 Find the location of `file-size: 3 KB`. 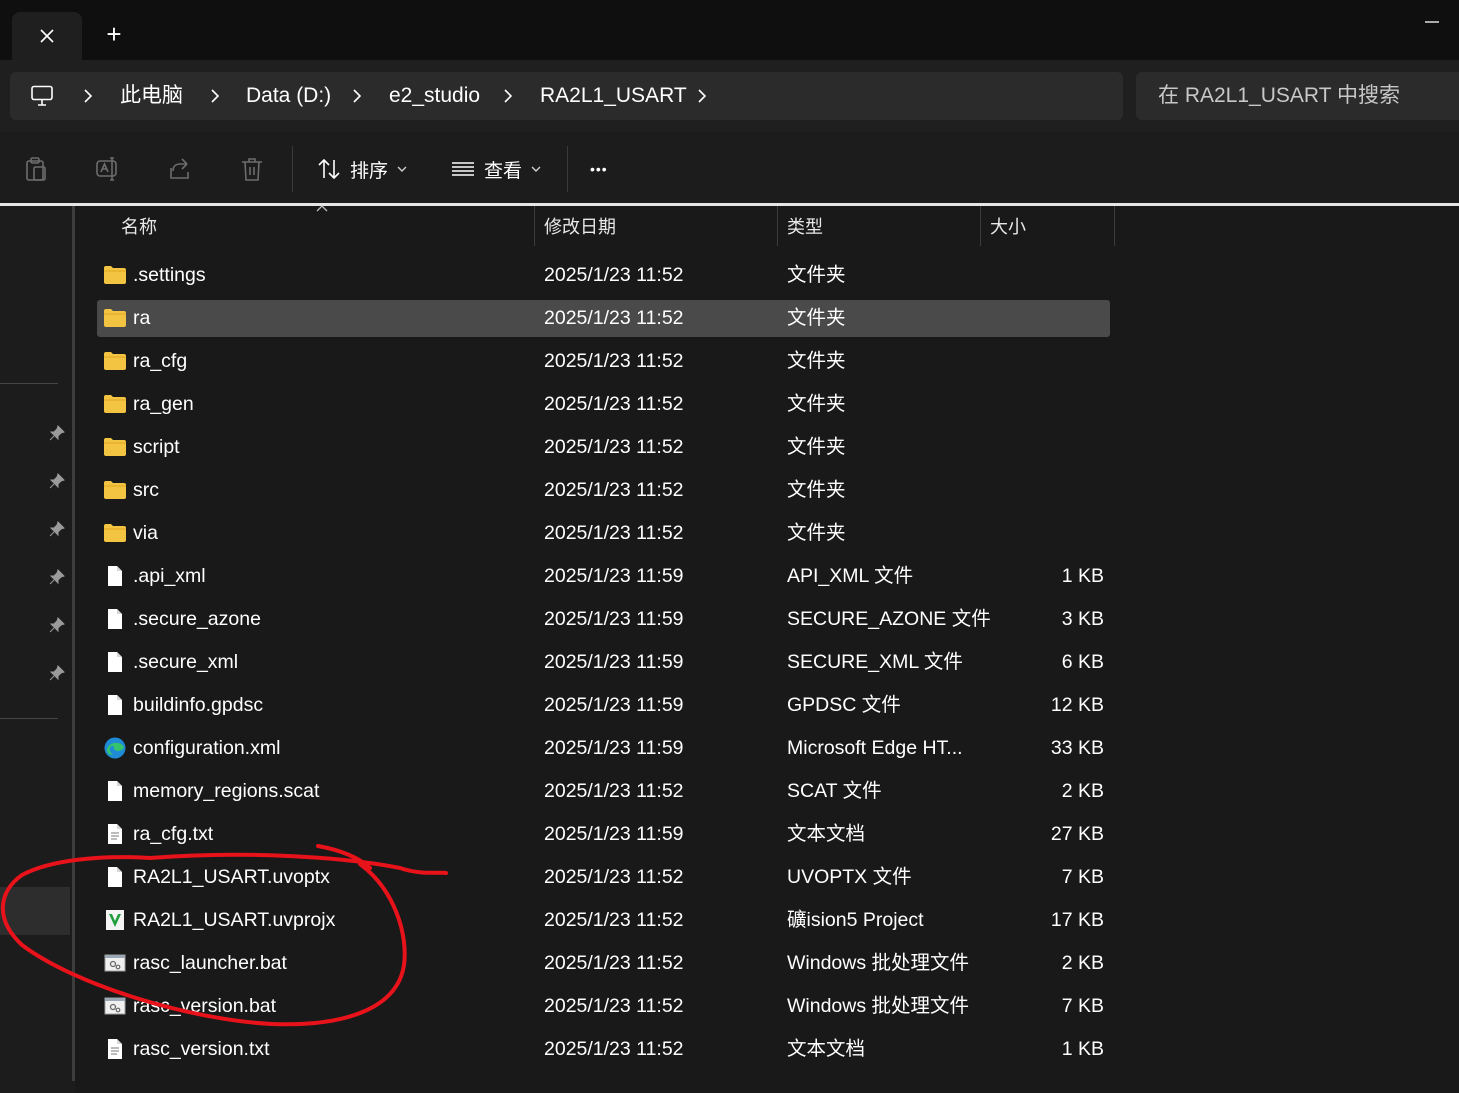

file-size: 3 KB is located at coordinates (1082, 619).